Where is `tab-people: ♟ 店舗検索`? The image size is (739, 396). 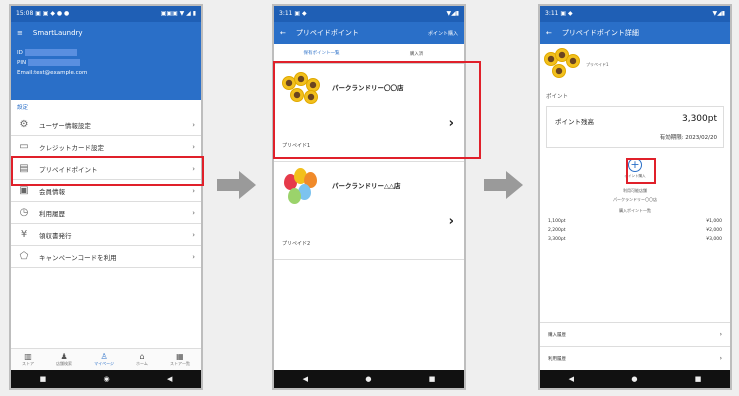 tab-people: ♟ 店舗検索 is located at coordinates (64, 359).